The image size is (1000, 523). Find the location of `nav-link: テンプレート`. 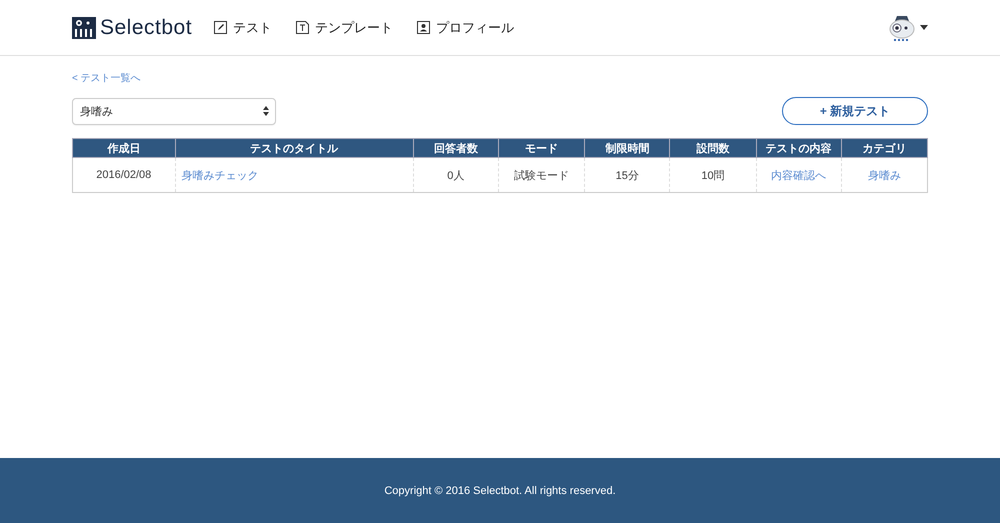

nav-link: テンプレート is located at coordinates (345, 27).